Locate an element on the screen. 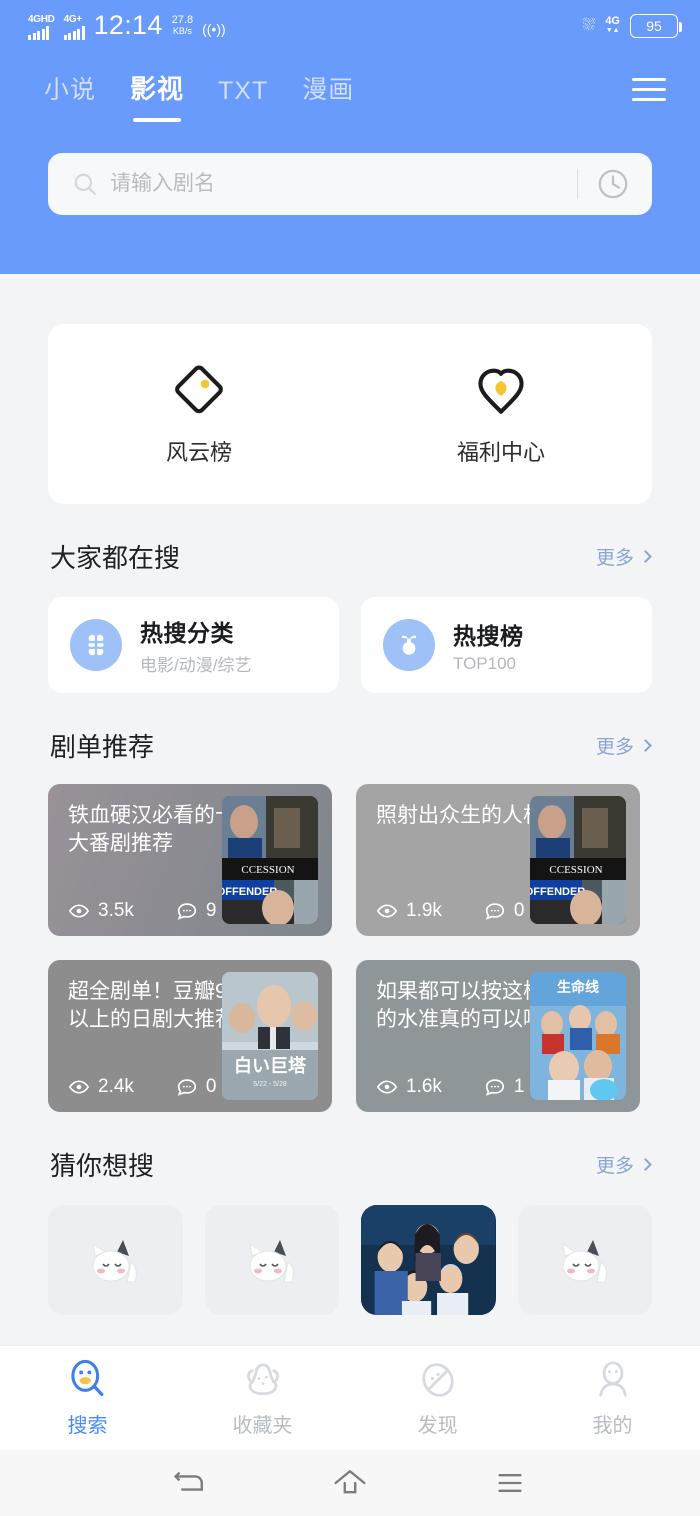  tab-txt: TXT is located at coordinates (243, 93).